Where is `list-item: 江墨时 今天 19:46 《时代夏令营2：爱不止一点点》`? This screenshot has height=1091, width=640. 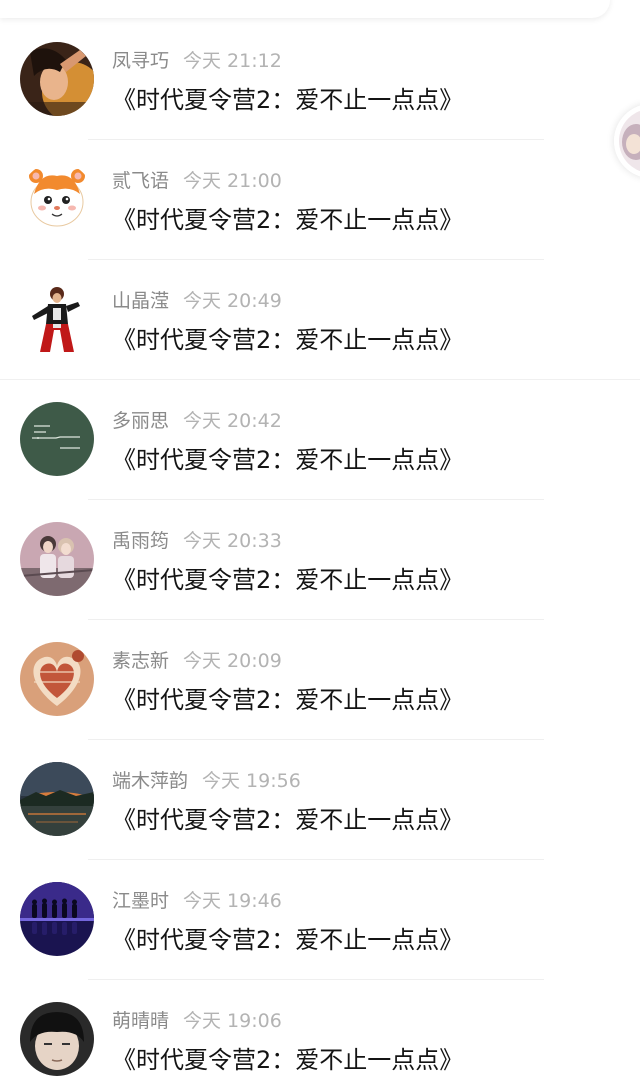
list-item: 江墨时 今天 19:46 《时代夏令营2：爱不止一点点》 is located at coordinates (320, 920).